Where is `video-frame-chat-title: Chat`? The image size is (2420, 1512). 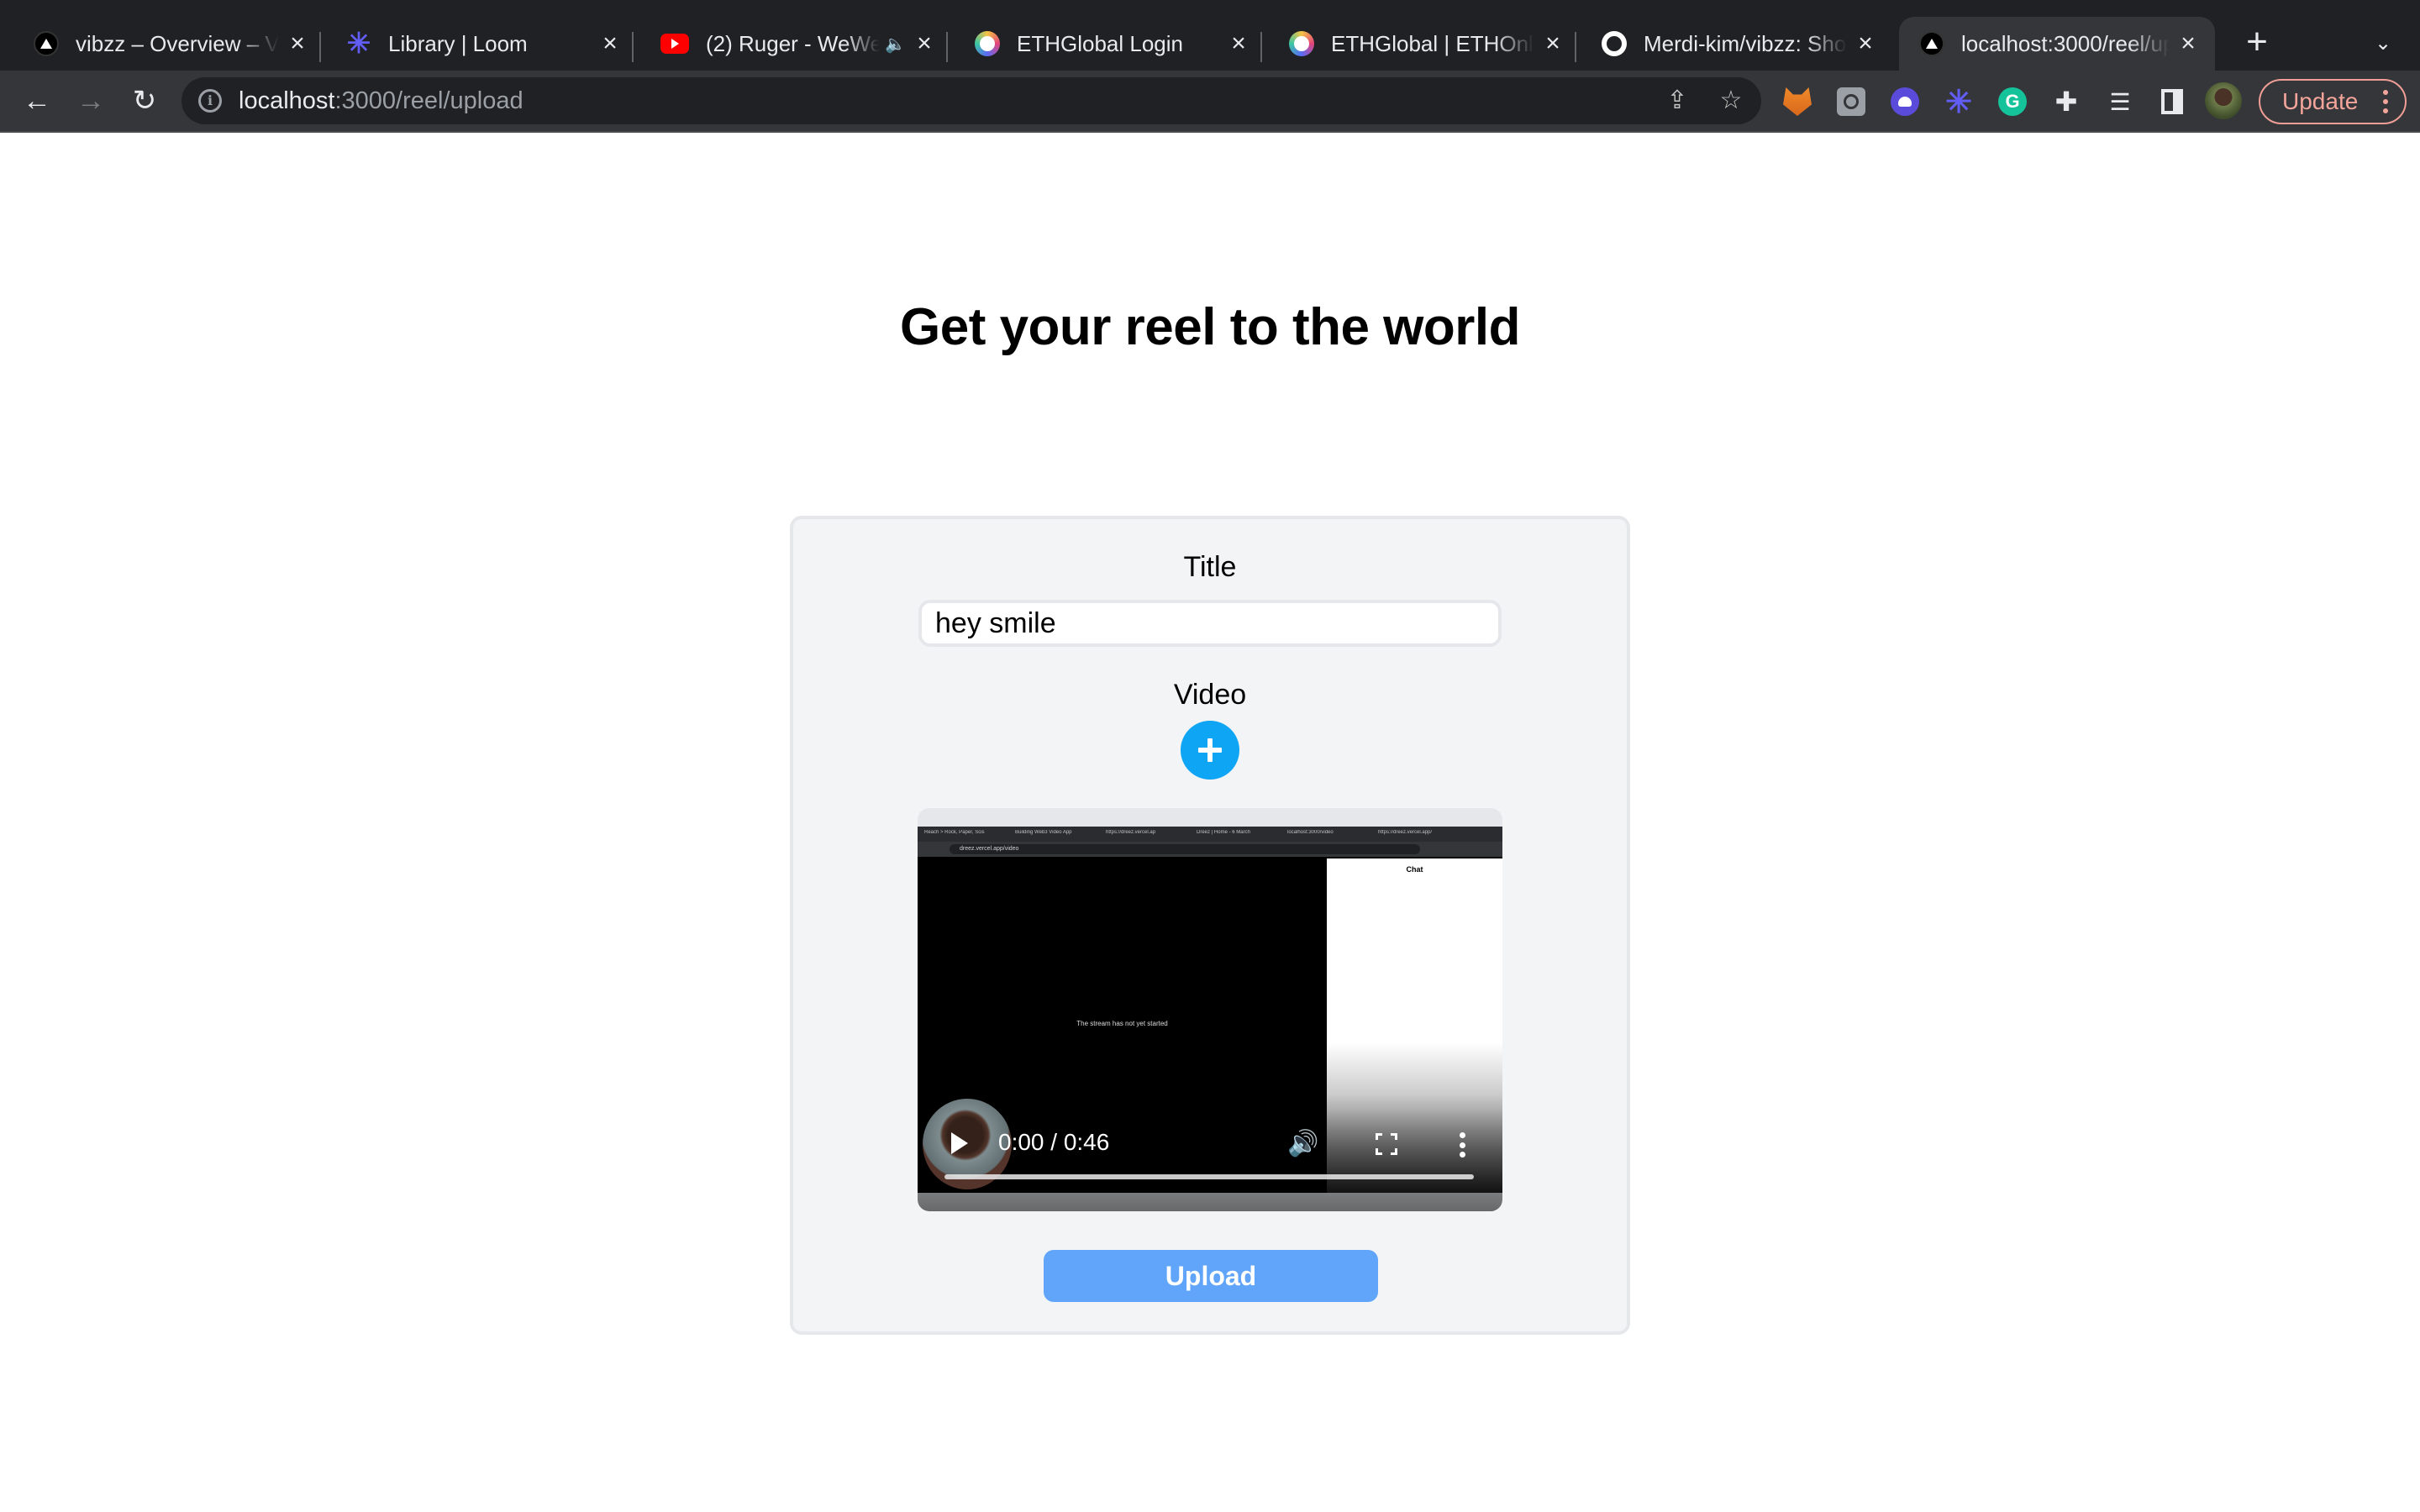
video-frame-chat-title: Chat is located at coordinates (1414, 869).